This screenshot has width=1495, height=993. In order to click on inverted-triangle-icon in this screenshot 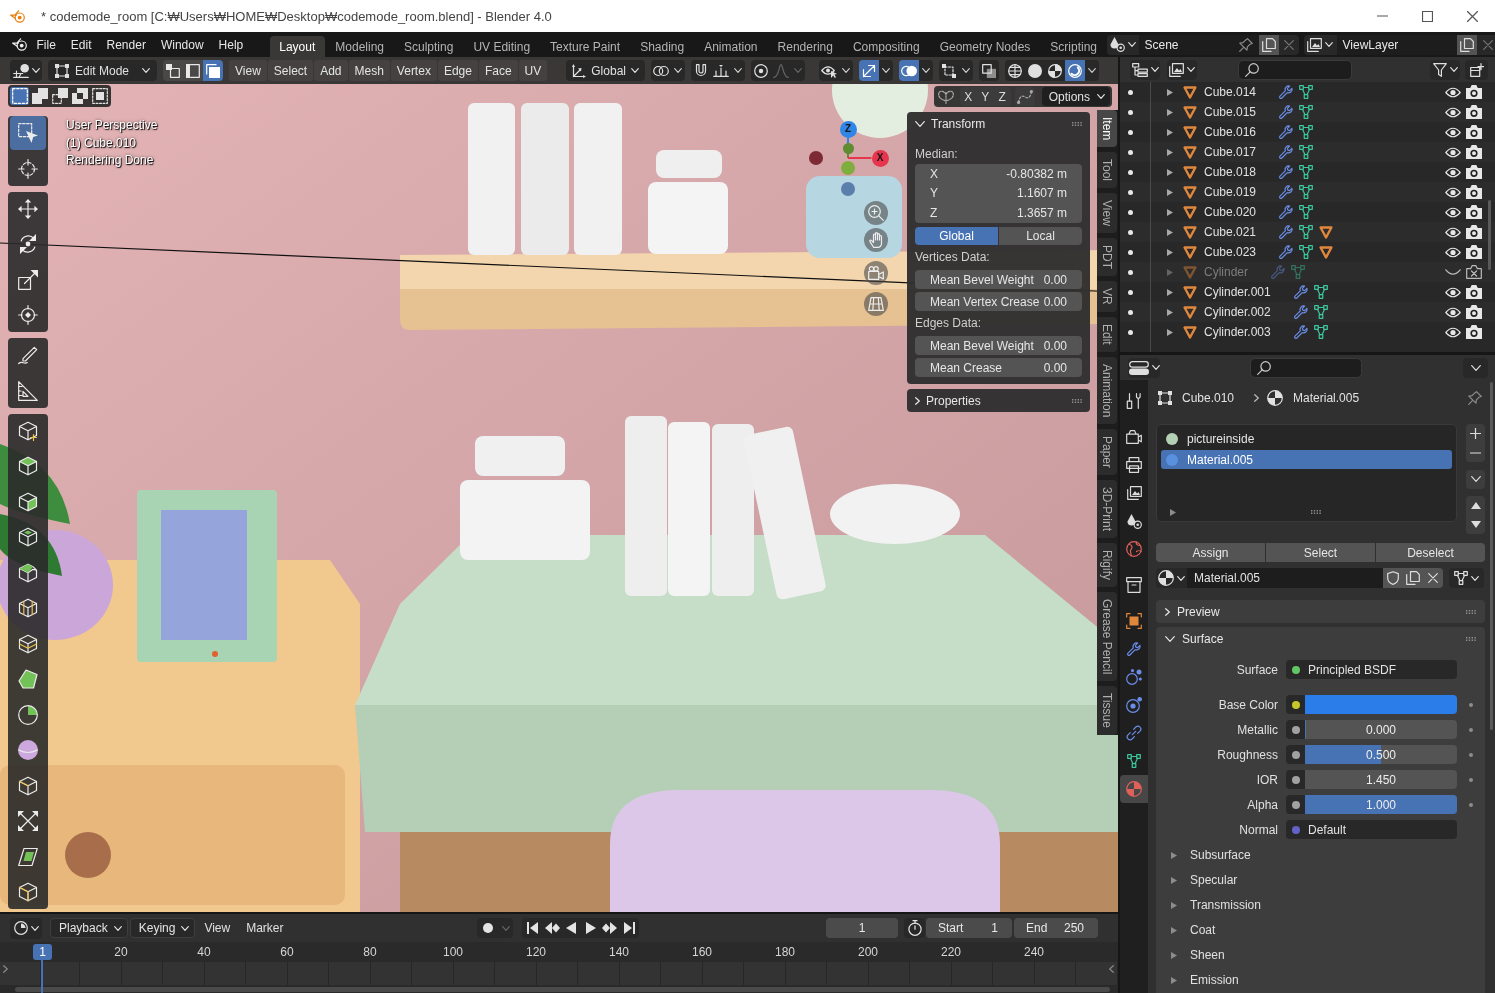, I will do `click(1326, 232)`.